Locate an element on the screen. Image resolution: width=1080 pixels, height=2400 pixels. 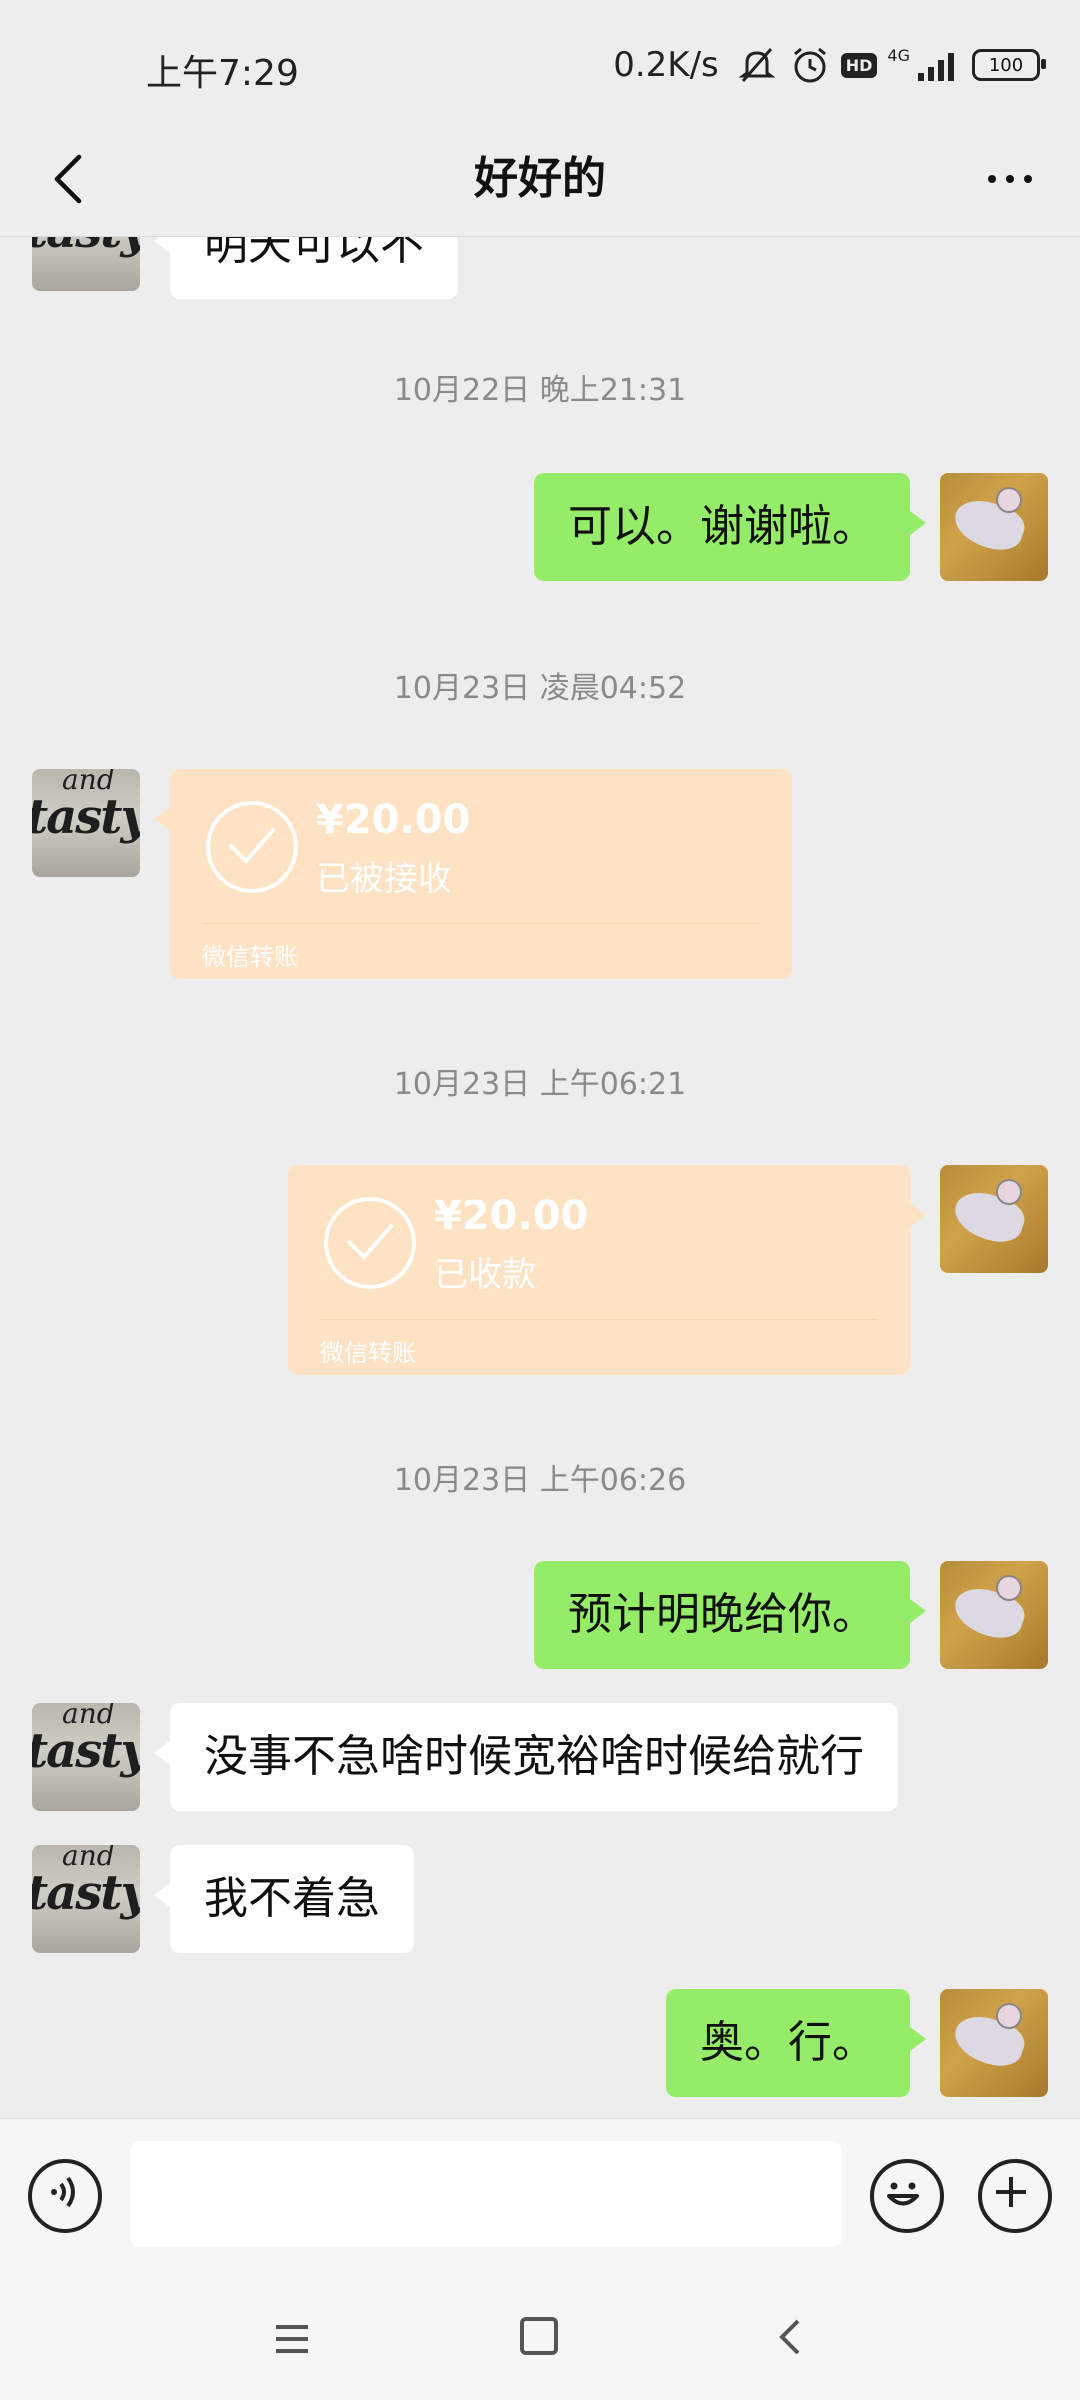
message-timestamp: 10月23日 上午06:21 is located at coordinates (540, 1084).